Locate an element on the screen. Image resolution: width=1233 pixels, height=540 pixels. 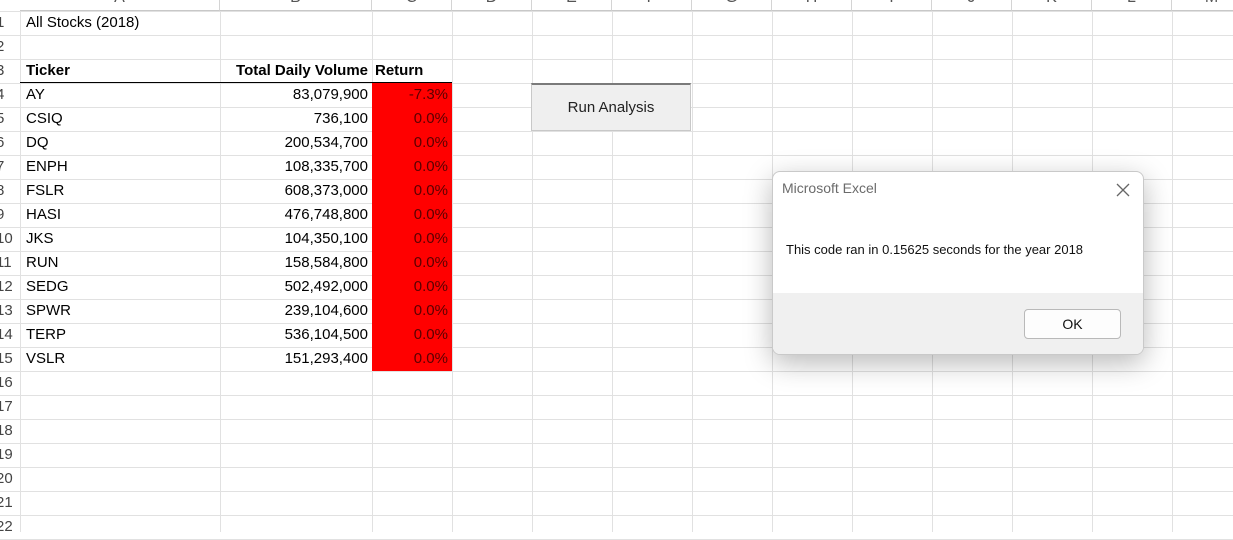
row-number: 20 is located at coordinates (8, 479).